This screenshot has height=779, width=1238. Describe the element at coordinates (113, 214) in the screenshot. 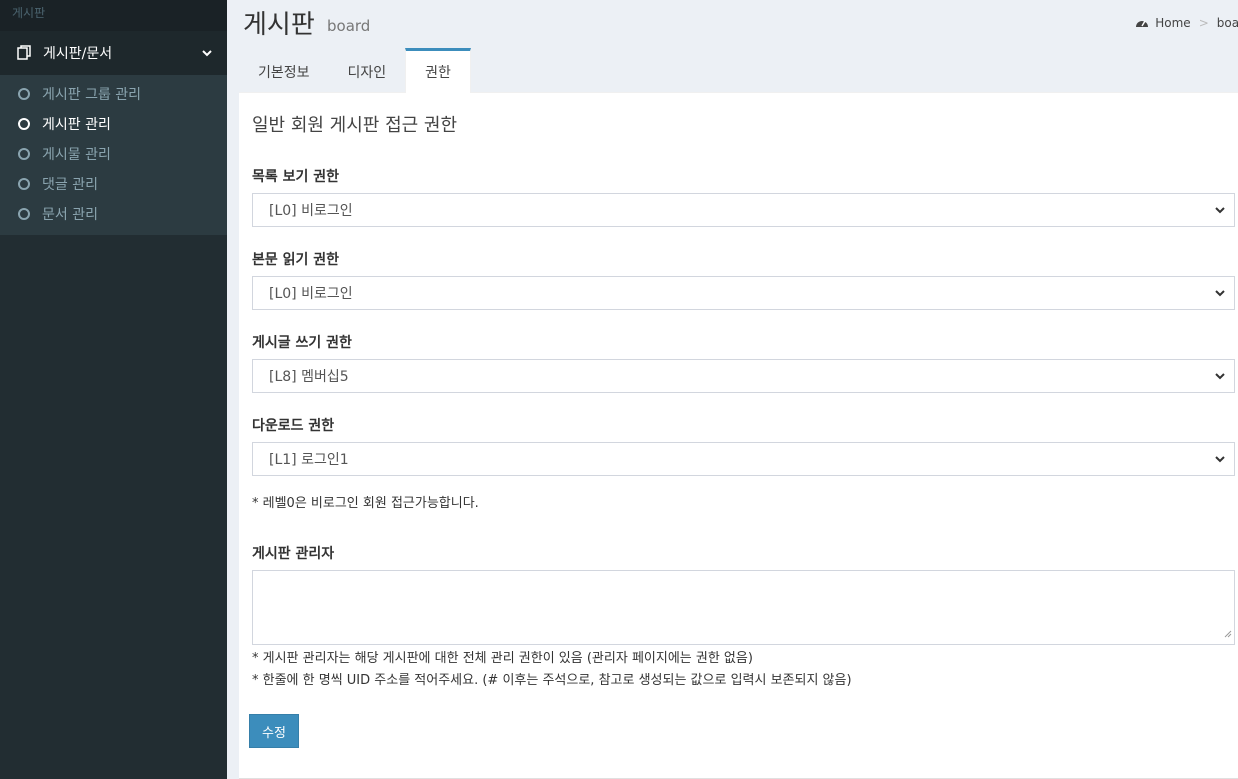

I see `sidebar-item-document-manage: 문서 관리` at that location.